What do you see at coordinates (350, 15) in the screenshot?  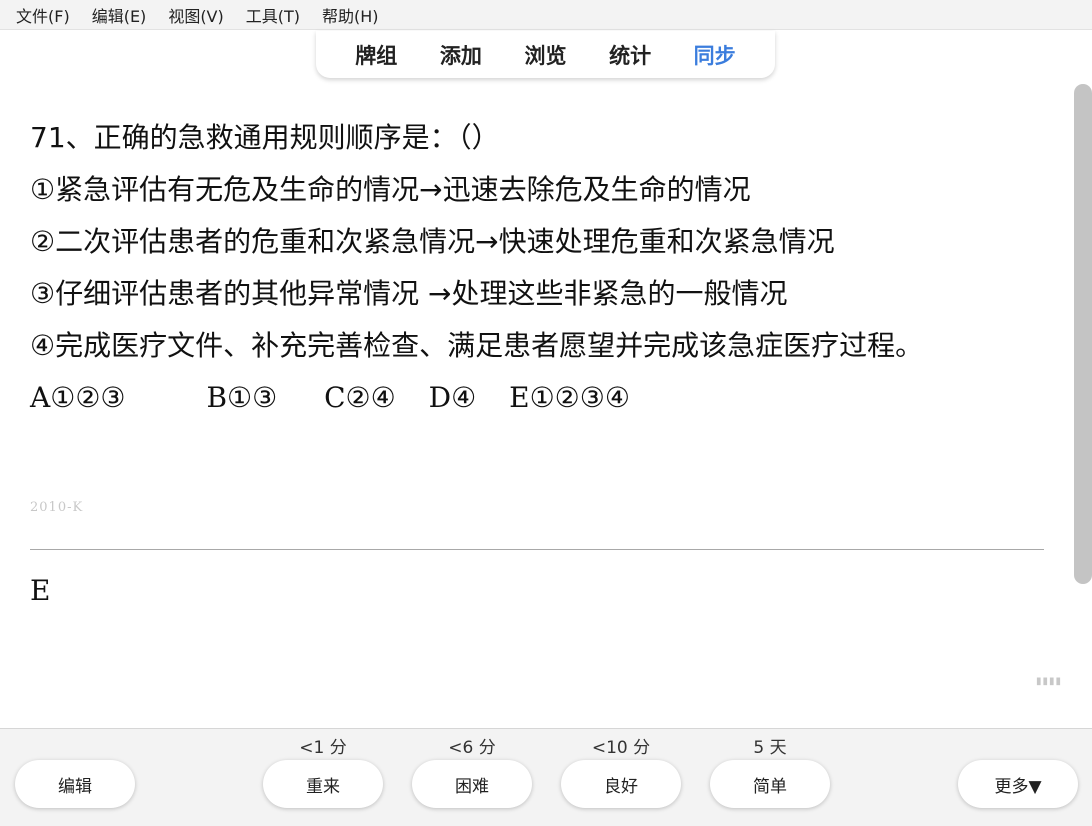 I see `menu-help: 帮助(H)` at bounding box center [350, 15].